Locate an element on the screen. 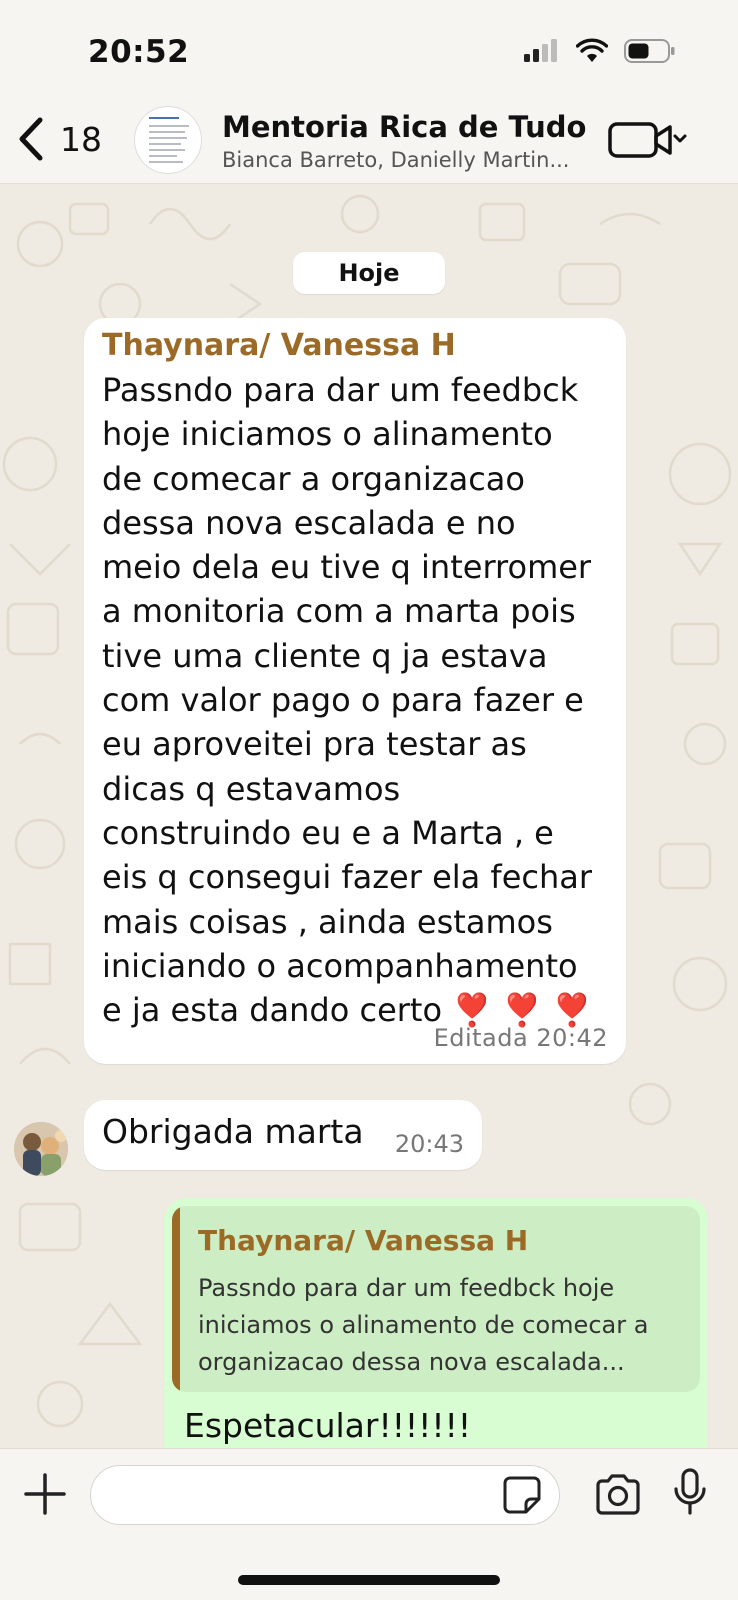  chevron-left-icon is located at coordinates (31, 139).